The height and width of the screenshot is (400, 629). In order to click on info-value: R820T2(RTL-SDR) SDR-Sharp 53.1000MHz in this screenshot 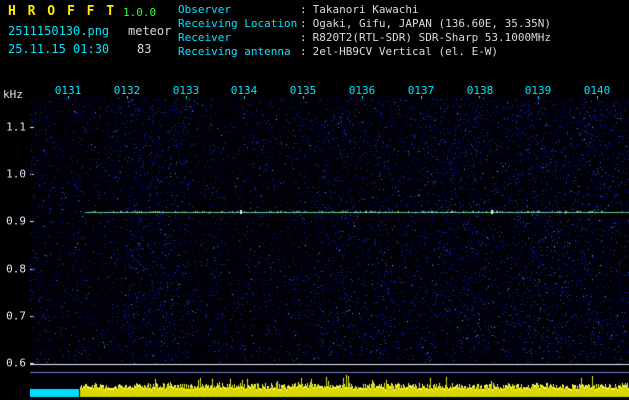, I will do `click(432, 37)`.